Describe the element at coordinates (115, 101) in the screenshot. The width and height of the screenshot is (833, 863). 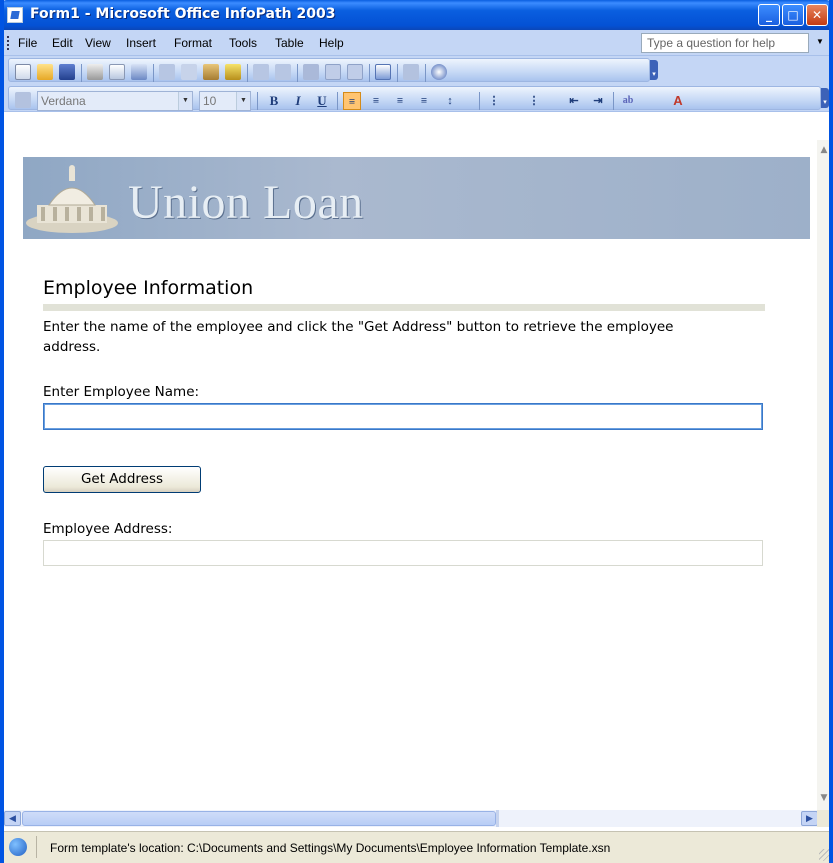
I see `font-name-select: Verdana ▼` at that location.